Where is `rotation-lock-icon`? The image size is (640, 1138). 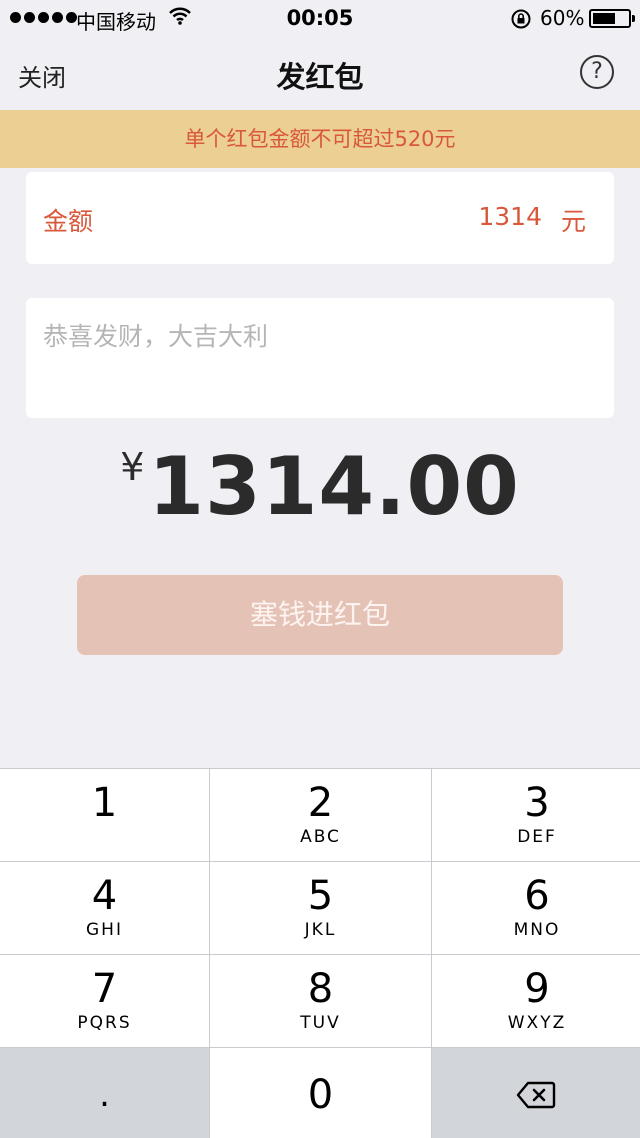
rotation-lock-icon is located at coordinates (521, 21).